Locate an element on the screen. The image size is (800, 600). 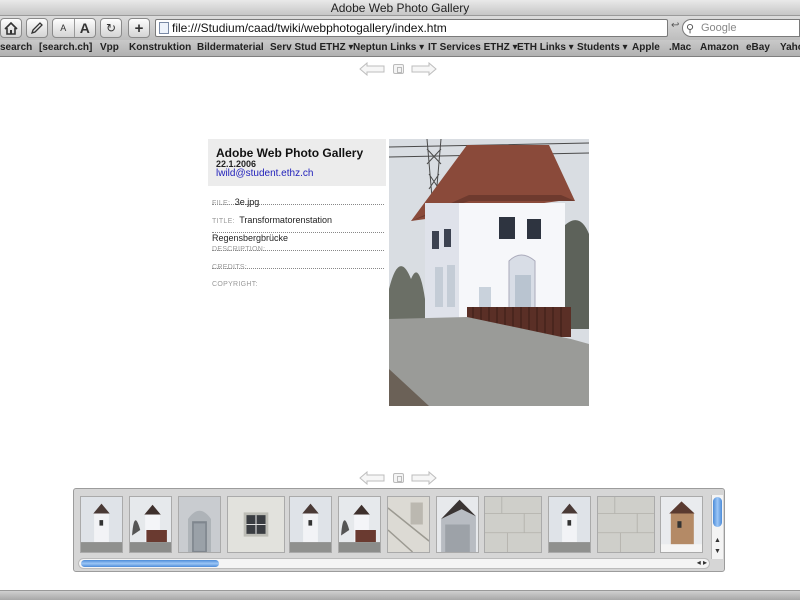
credits-label: CREDITS: is located at coordinates (230, 267).